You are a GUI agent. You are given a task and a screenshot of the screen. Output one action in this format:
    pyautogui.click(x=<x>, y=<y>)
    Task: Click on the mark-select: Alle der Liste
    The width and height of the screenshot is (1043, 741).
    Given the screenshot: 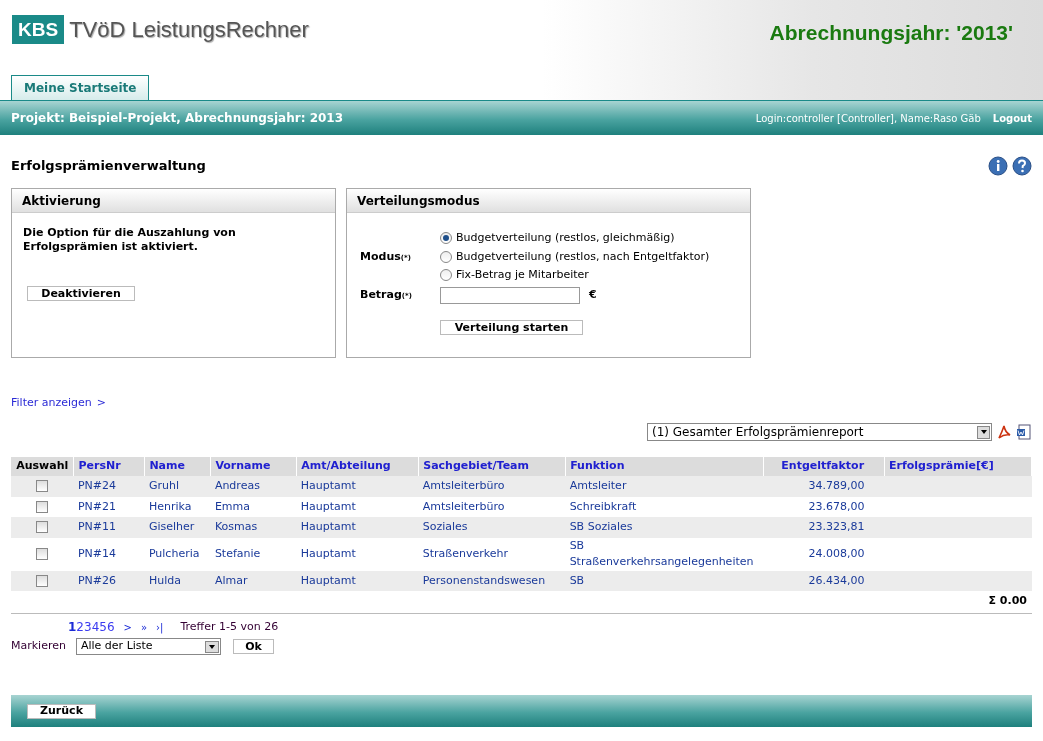 What is the action you would take?
    pyautogui.click(x=148, y=646)
    